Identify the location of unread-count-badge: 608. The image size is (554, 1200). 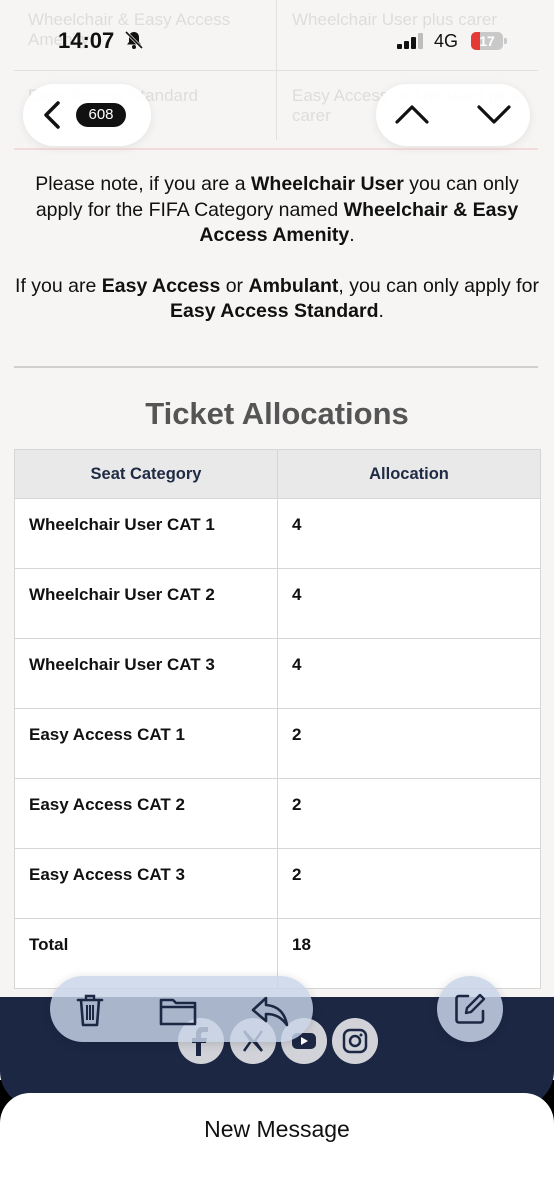
(101, 115).